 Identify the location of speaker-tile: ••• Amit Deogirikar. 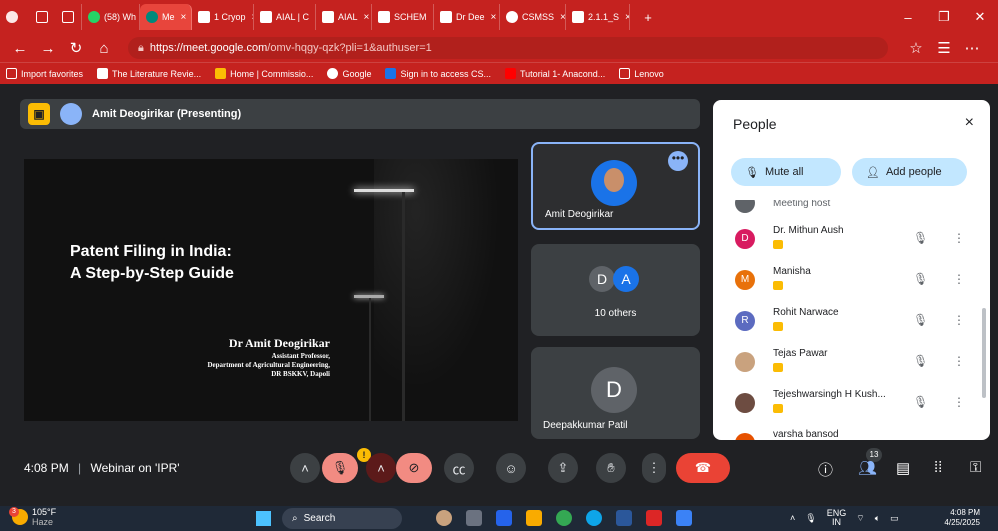
(615, 186).